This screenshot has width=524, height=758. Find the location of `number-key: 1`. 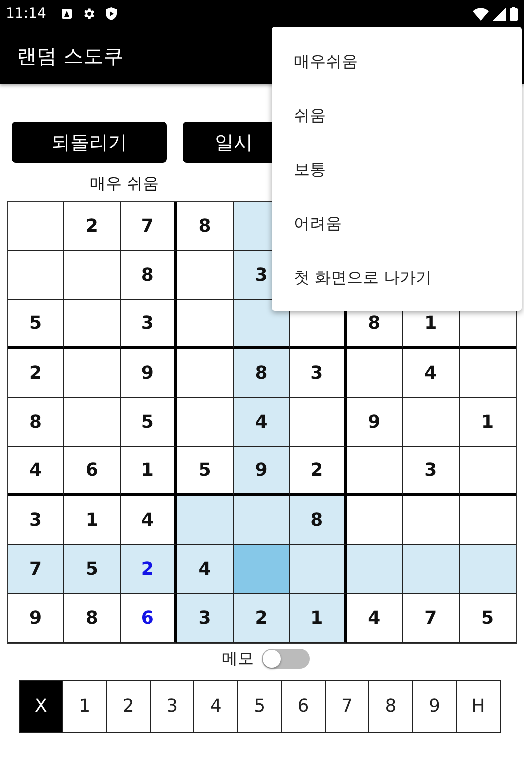

number-key: 1 is located at coordinates (85, 706).